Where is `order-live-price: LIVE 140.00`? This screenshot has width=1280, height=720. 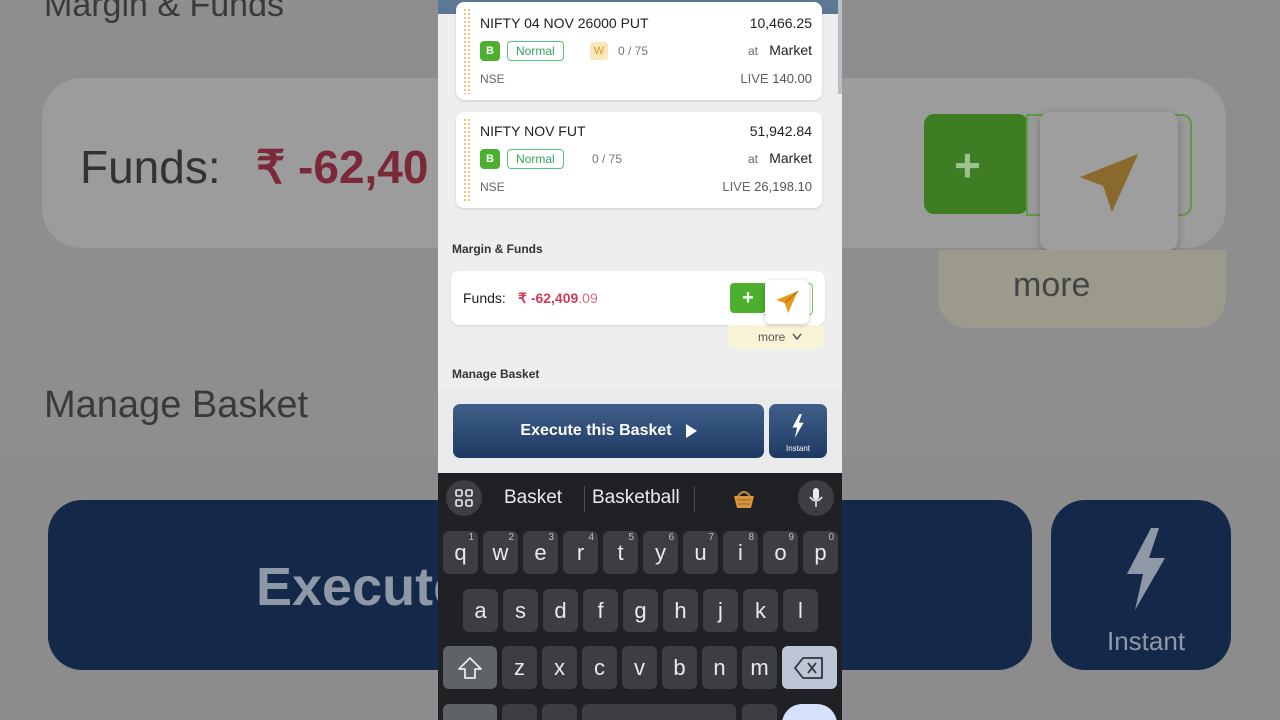
order-live-price: LIVE 140.00 is located at coordinates (776, 78).